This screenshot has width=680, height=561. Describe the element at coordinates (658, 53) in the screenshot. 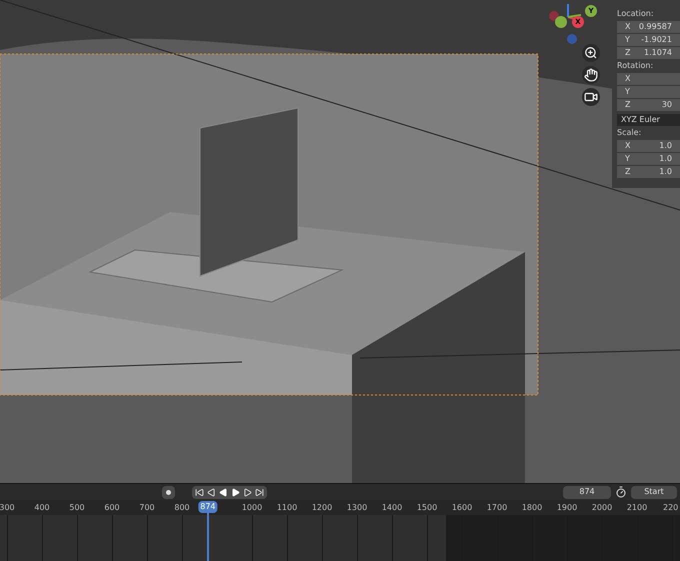

I see `field-value: 1.1074` at that location.